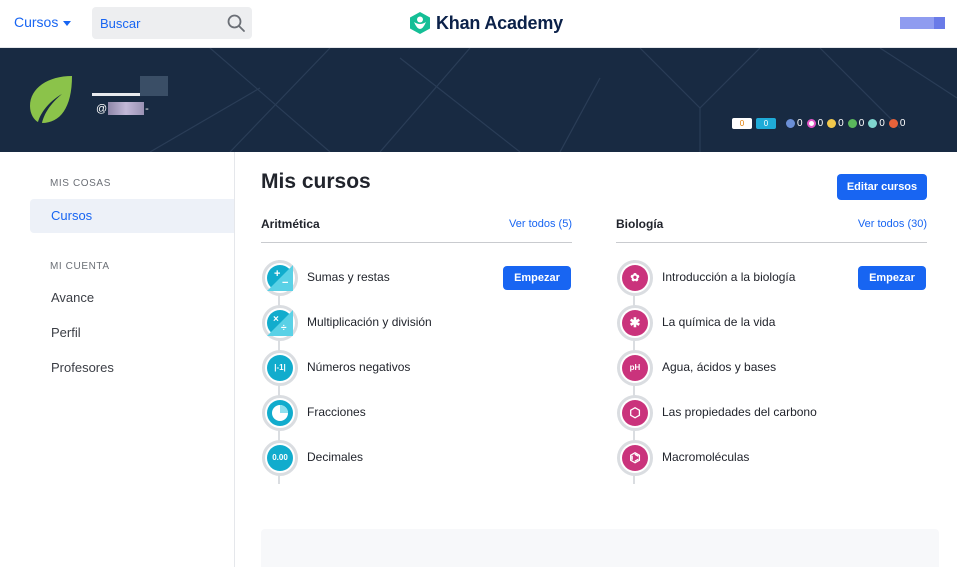 Image resolution: width=957 pixels, height=567 pixels. I want to click on sidebar-heading-my-account: MI CUENTA, so click(80, 266).